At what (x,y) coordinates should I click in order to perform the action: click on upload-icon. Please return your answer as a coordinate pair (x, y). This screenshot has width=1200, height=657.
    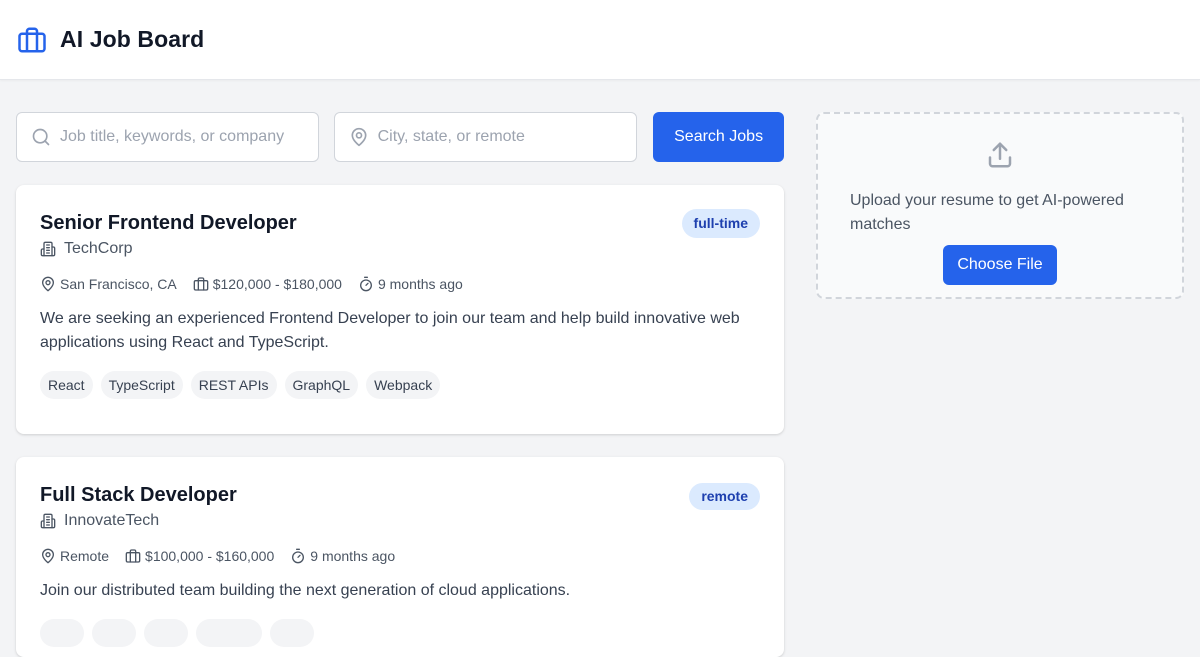
    Looking at the image, I should click on (1000, 157).